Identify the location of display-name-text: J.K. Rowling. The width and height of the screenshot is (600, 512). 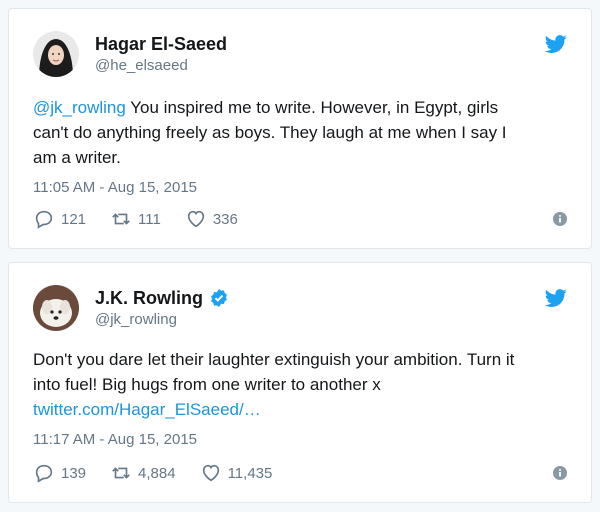
(149, 298).